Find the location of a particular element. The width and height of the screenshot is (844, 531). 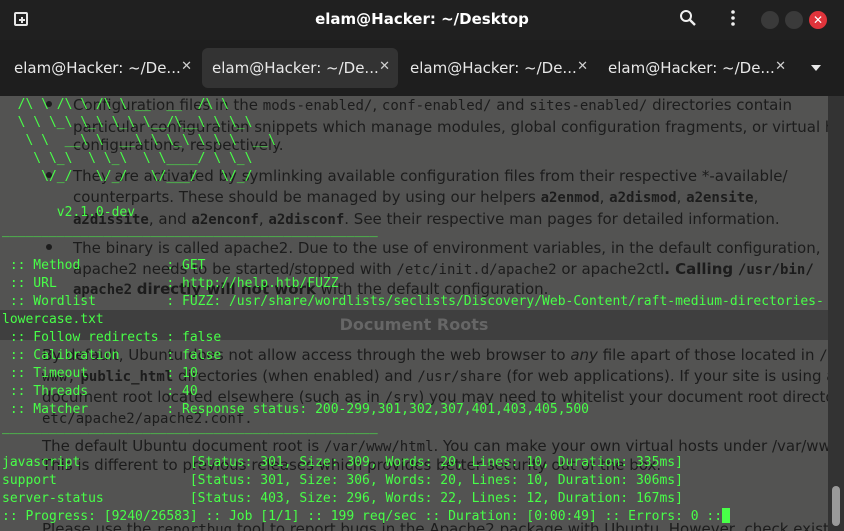

ascii-logo-line: /\ \ /\ \ /\ \ __ __ /\ \ is located at coordinates (115, 104).